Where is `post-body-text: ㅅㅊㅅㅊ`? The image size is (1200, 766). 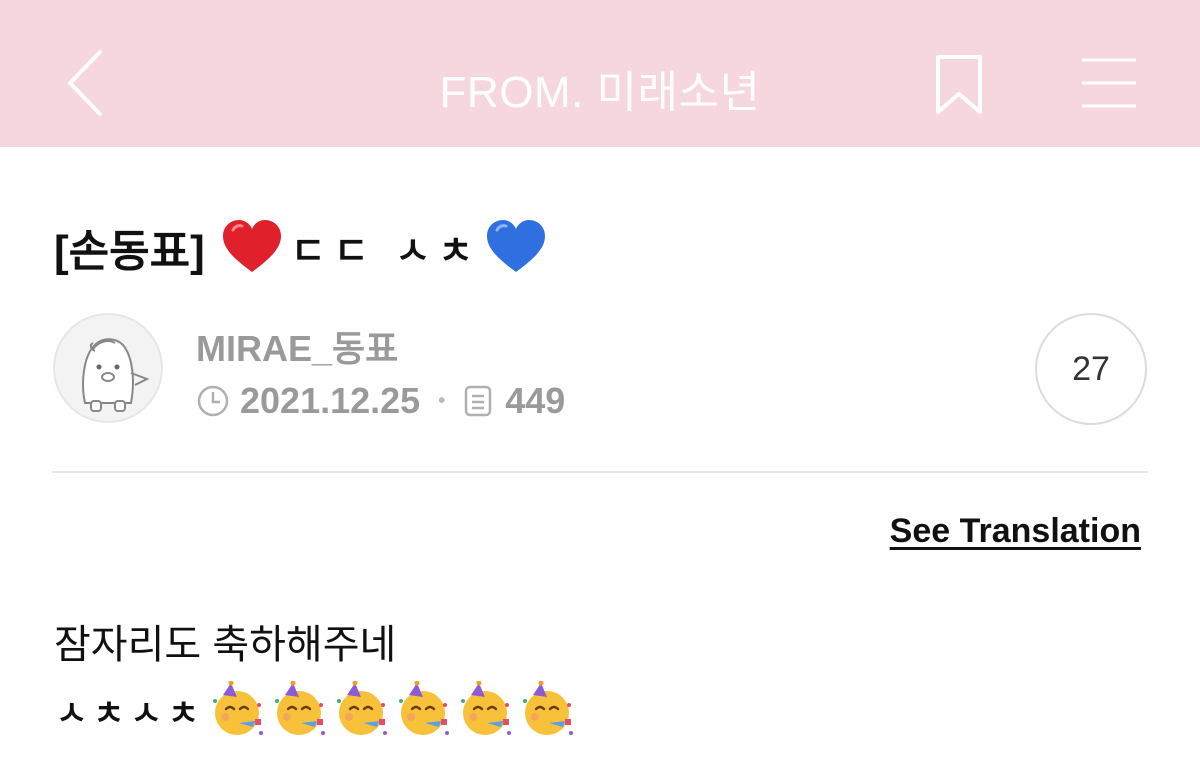
post-body-text: ㅅㅊㅅㅊ is located at coordinates (131, 713).